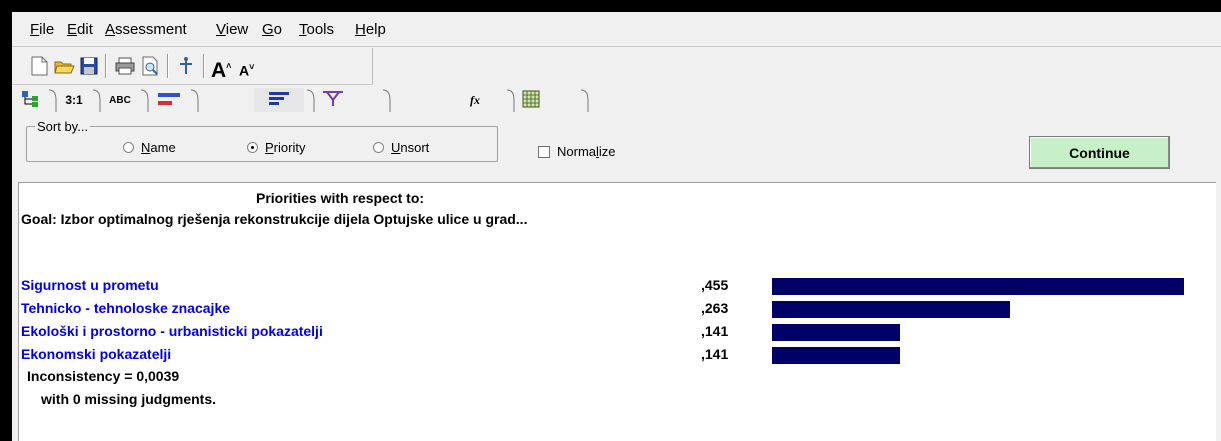 The image size is (1221, 441). What do you see at coordinates (250, 67) in the screenshot?
I see `font-smaller-icon: A˅` at bounding box center [250, 67].